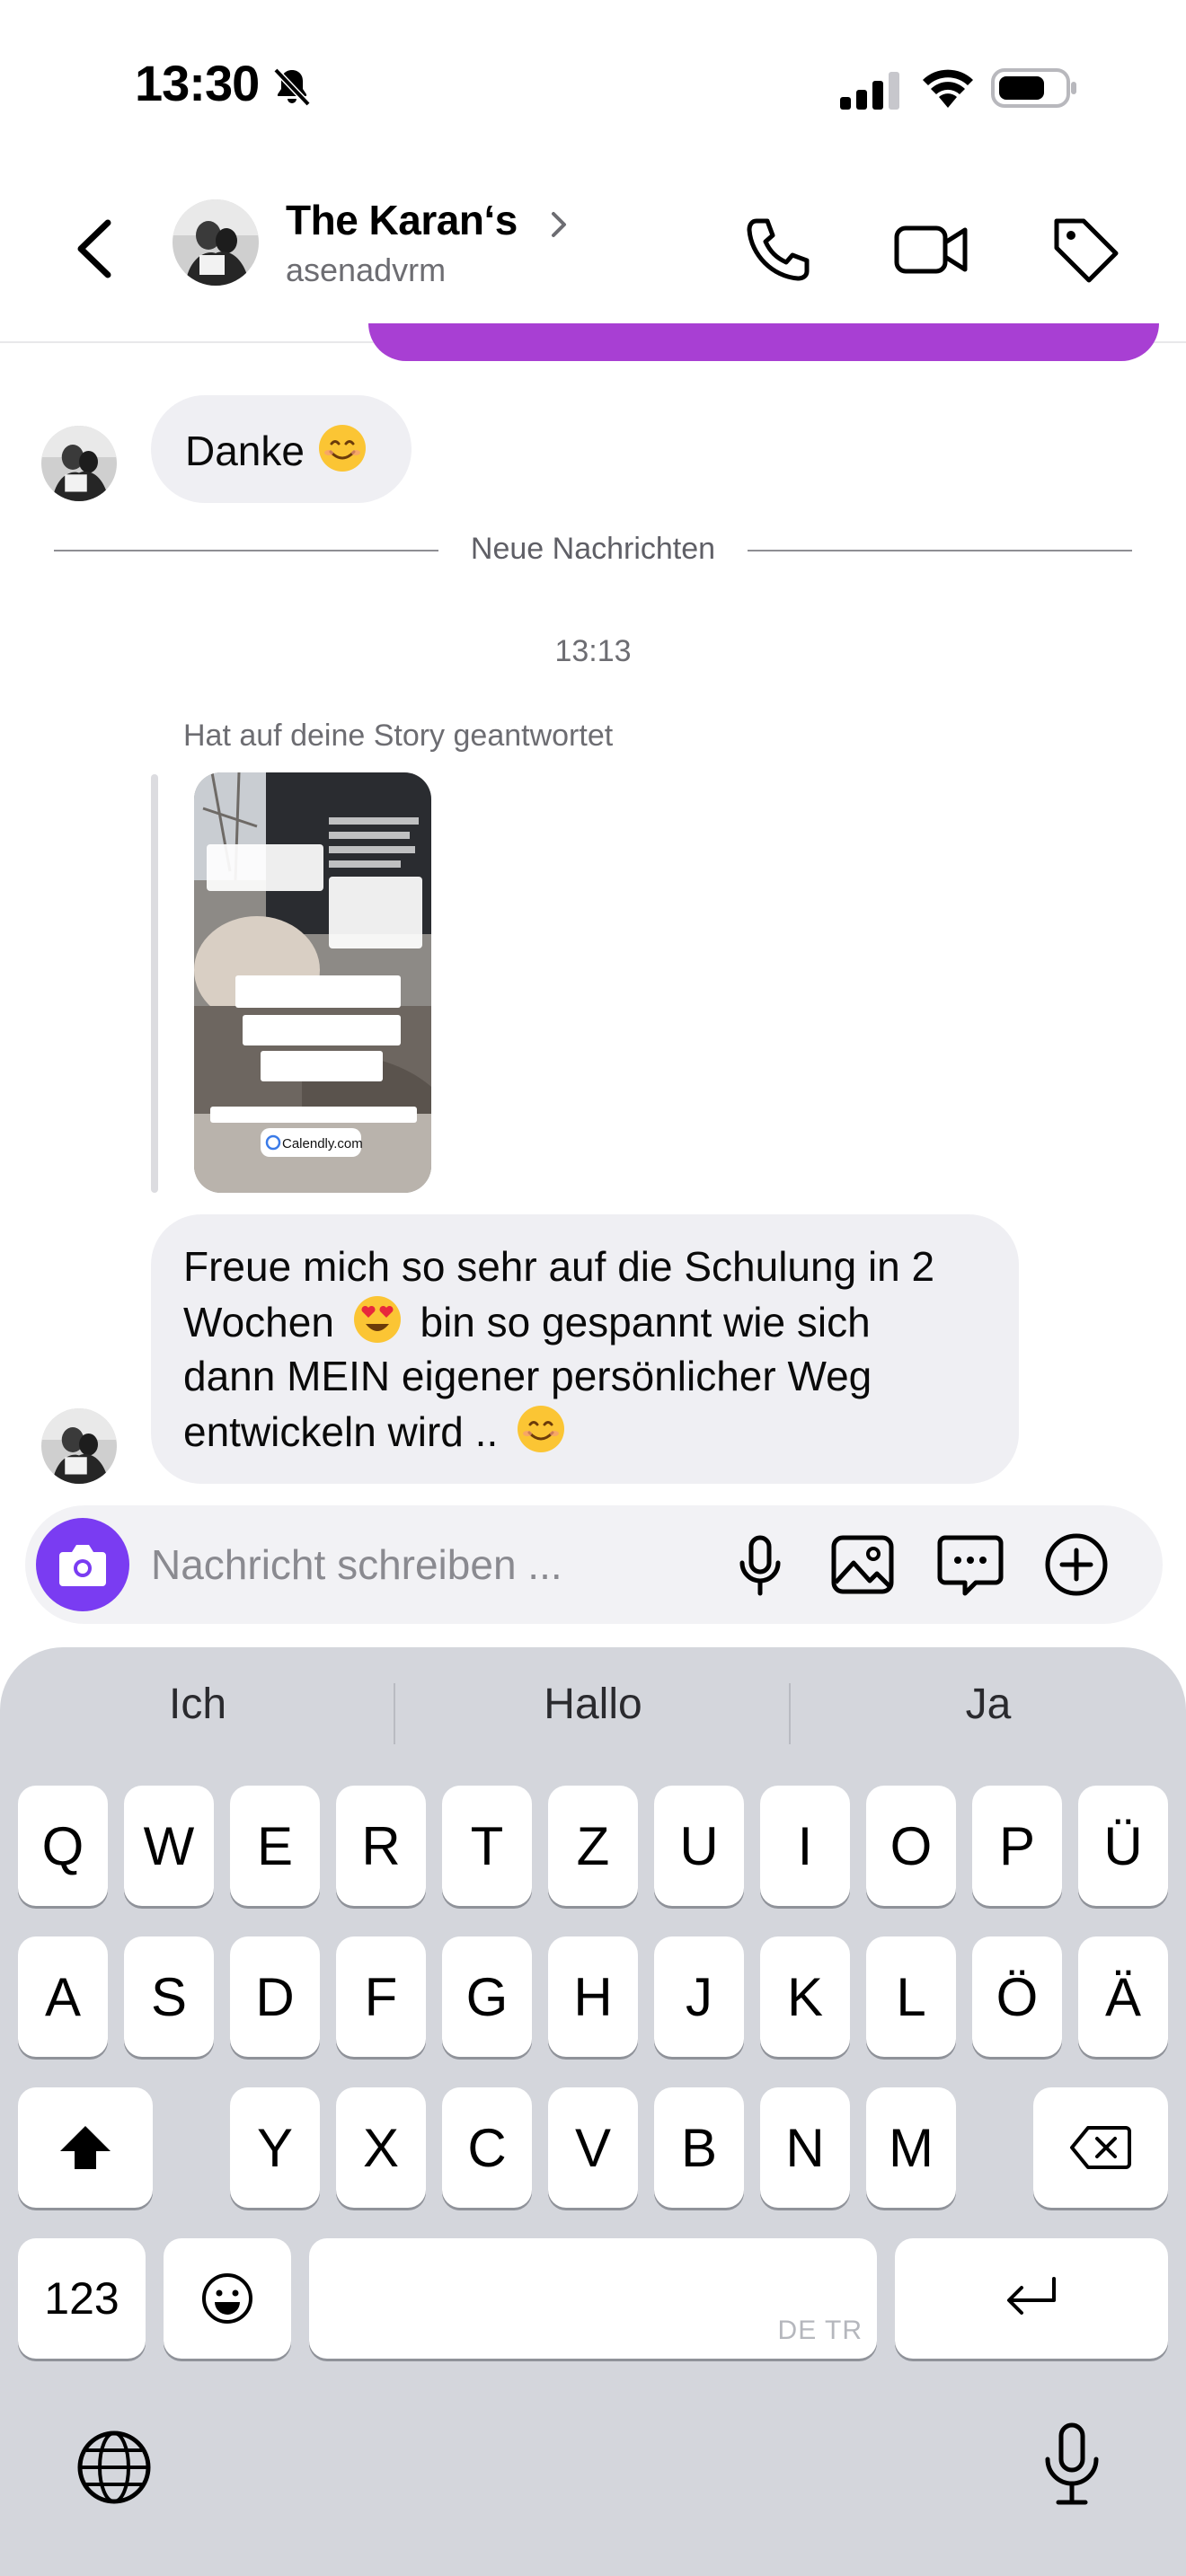 This screenshot has height=2576, width=1186. What do you see at coordinates (381, 1846) in the screenshot?
I see `key-r: R` at bounding box center [381, 1846].